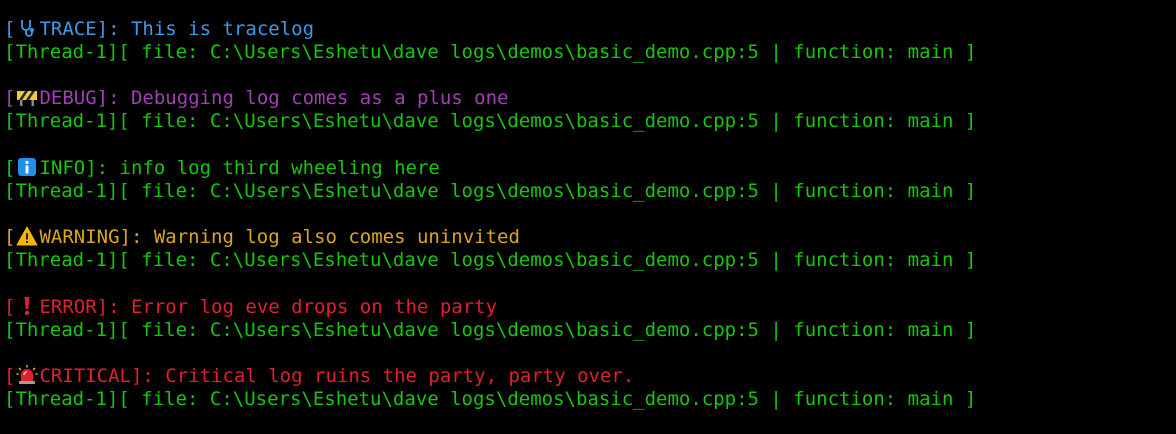 This screenshot has width=1176, height=434. Describe the element at coordinates (27, 97) in the screenshot. I see `construction-barrier-icon` at that location.